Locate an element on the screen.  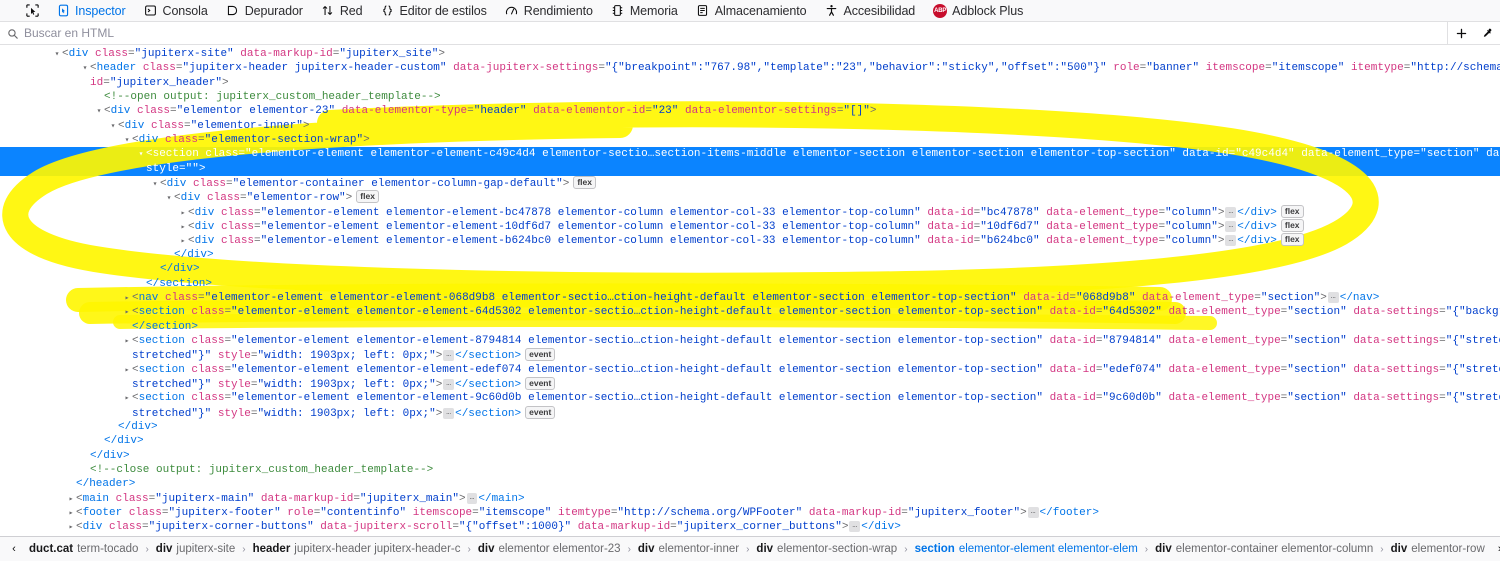
tab-inspector: Inspector is located at coordinates (91, 11).